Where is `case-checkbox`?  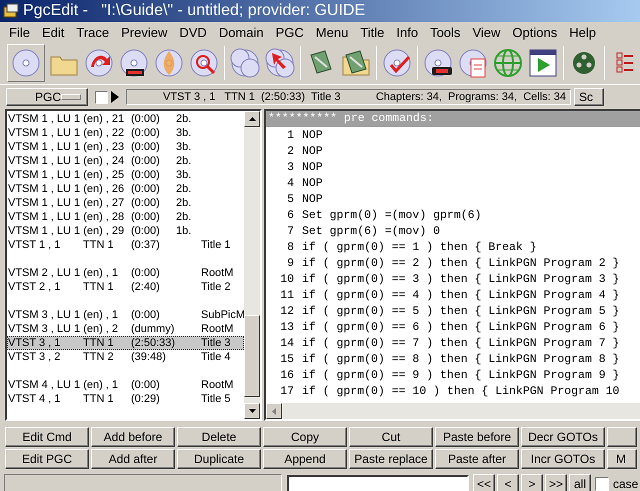 case-checkbox is located at coordinates (602, 484).